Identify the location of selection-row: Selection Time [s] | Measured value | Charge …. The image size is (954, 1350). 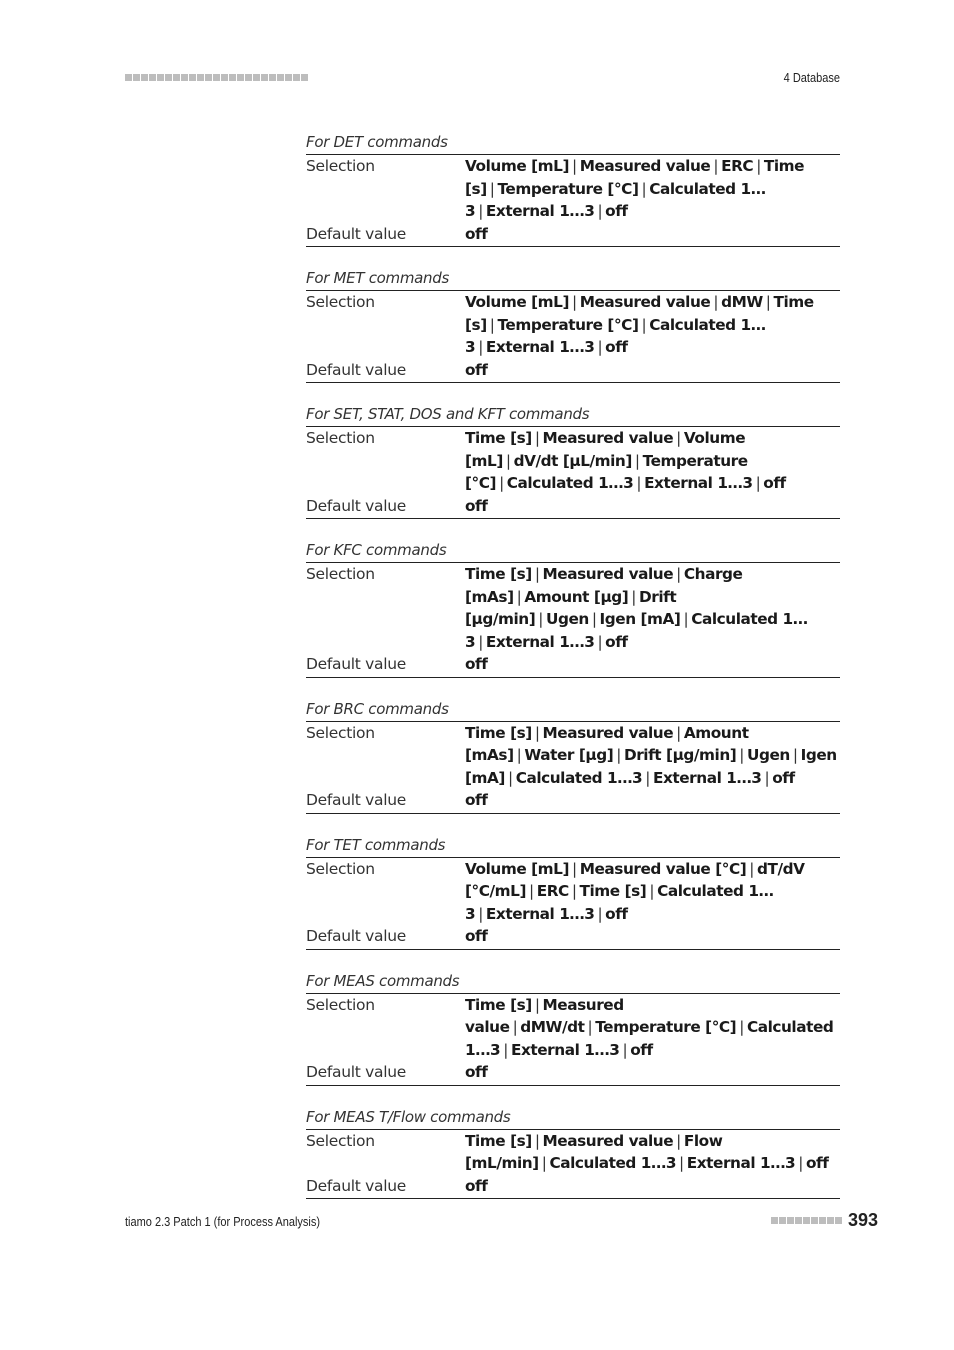
(573, 608).